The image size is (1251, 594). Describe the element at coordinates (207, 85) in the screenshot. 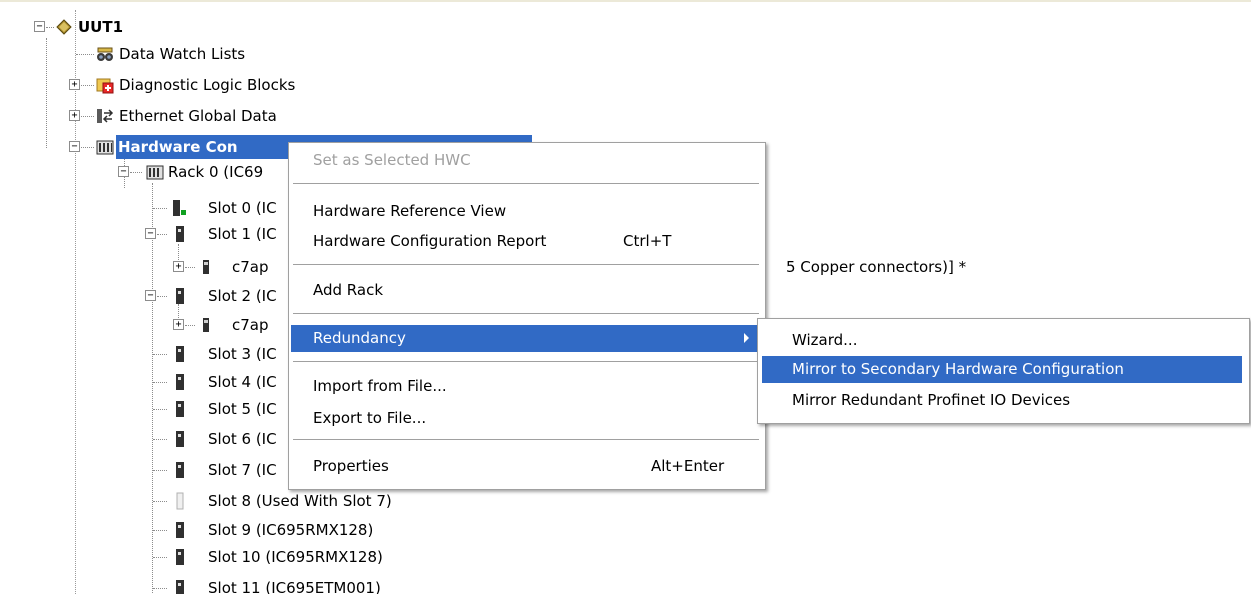

I see `tree-item-label: Diagnostic Logic Blocks` at that location.